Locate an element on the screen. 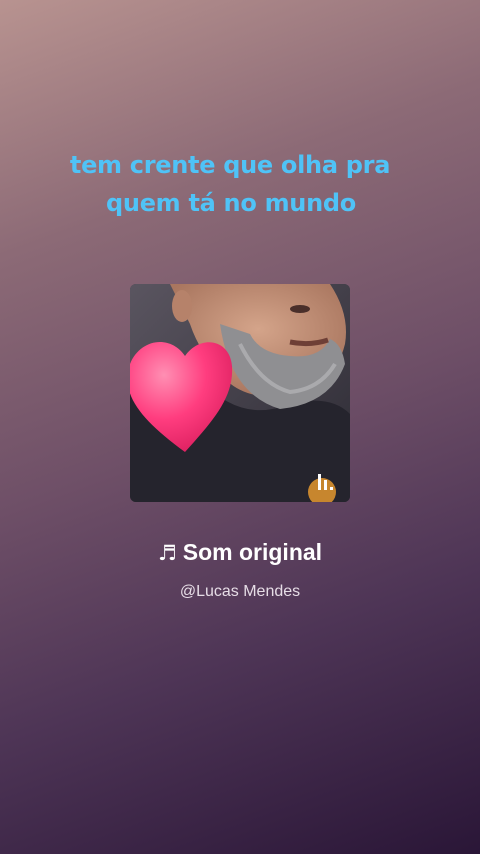 This screenshot has width=480, height=854. sound-cover-image is located at coordinates (240, 393).